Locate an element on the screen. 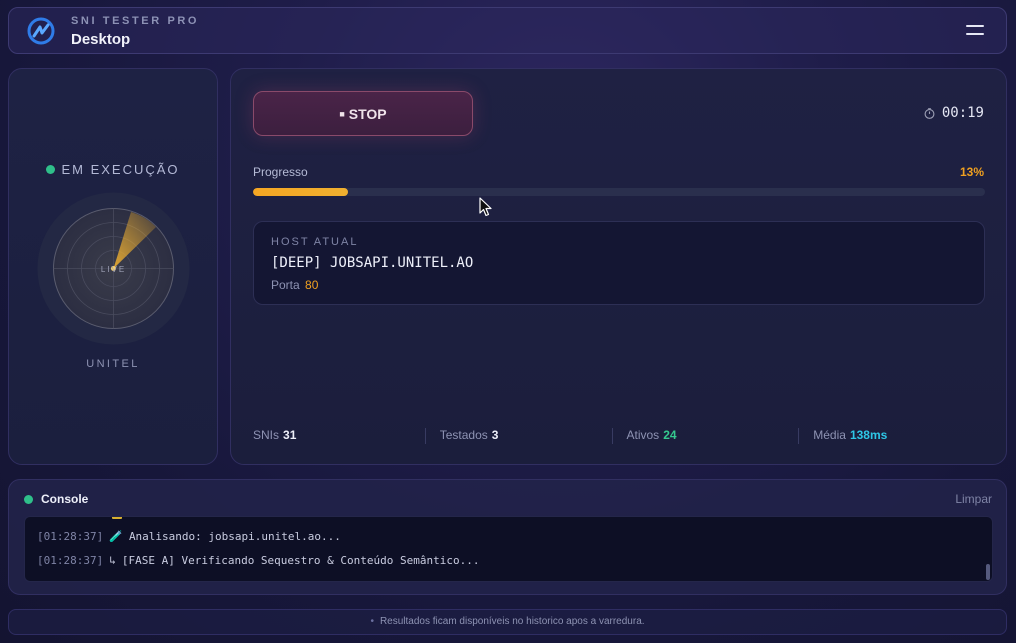 The height and width of the screenshot is (643, 1016). progress-bar is located at coordinates (619, 192).